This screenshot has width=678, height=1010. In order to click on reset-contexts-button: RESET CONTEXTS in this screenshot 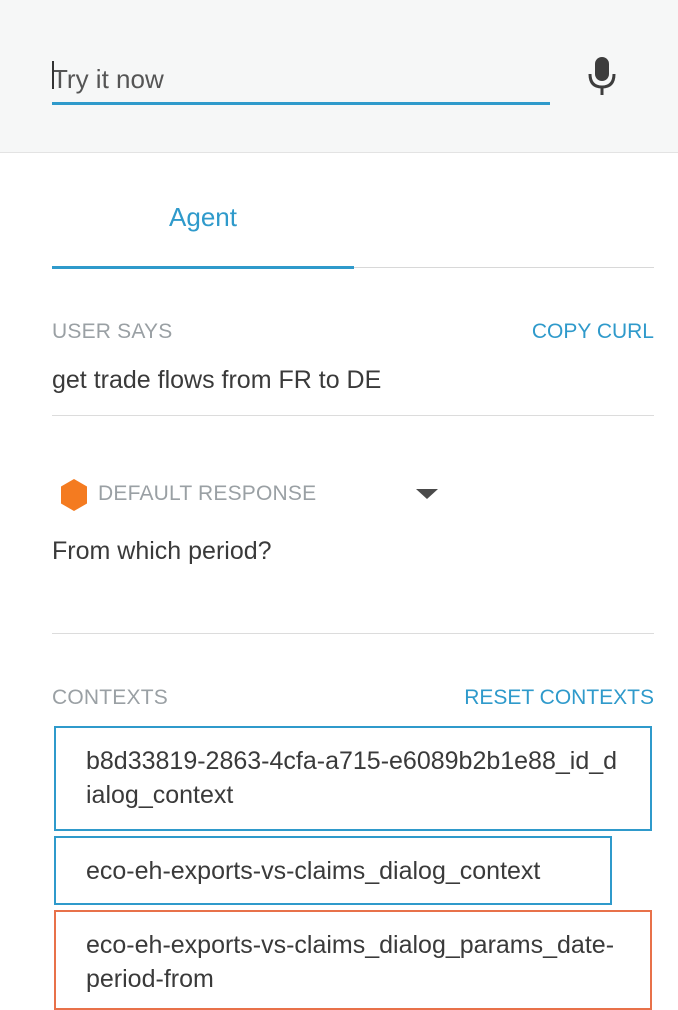, I will do `click(559, 698)`.